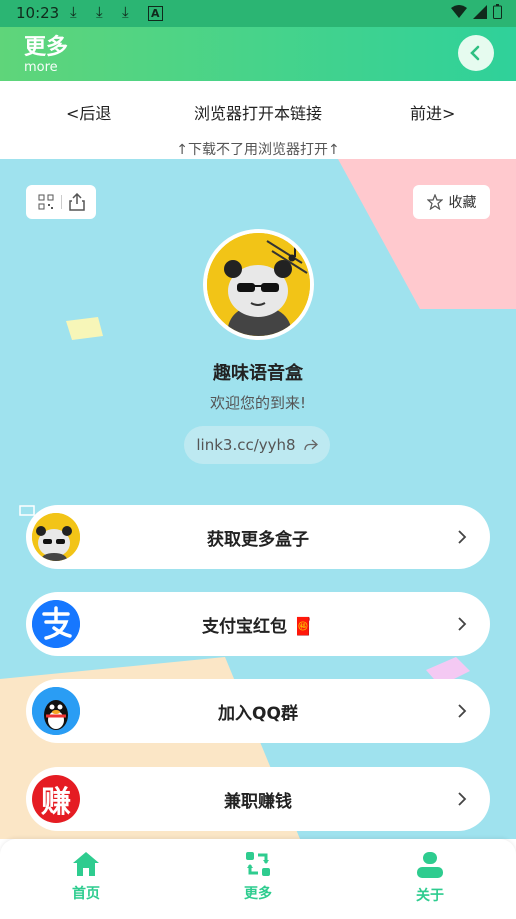 This screenshot has height=919, width=516. What do you see at coordinates (480, 11) in the screenshot?
I see `signal-icon` at bounding box center [480, 11].